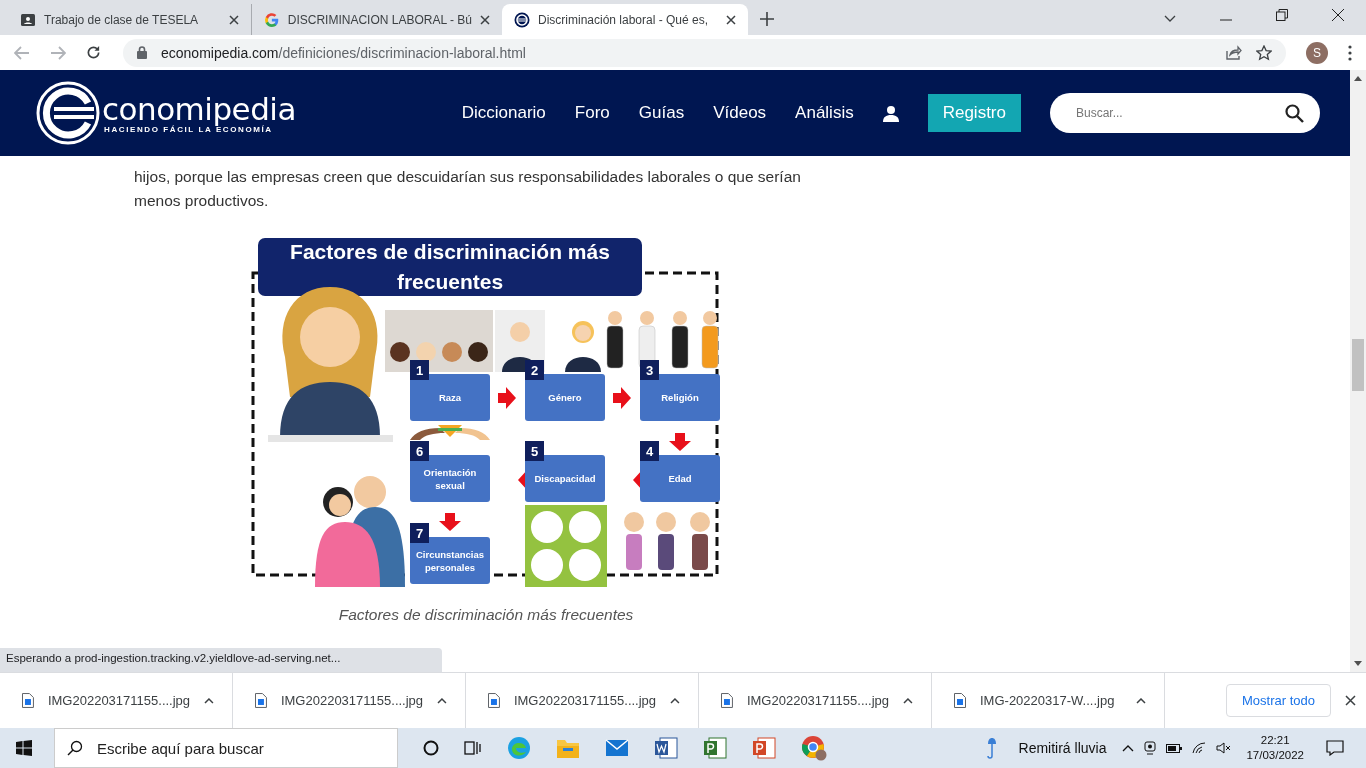  I want to click on step-number: 4, so click(649, 451).